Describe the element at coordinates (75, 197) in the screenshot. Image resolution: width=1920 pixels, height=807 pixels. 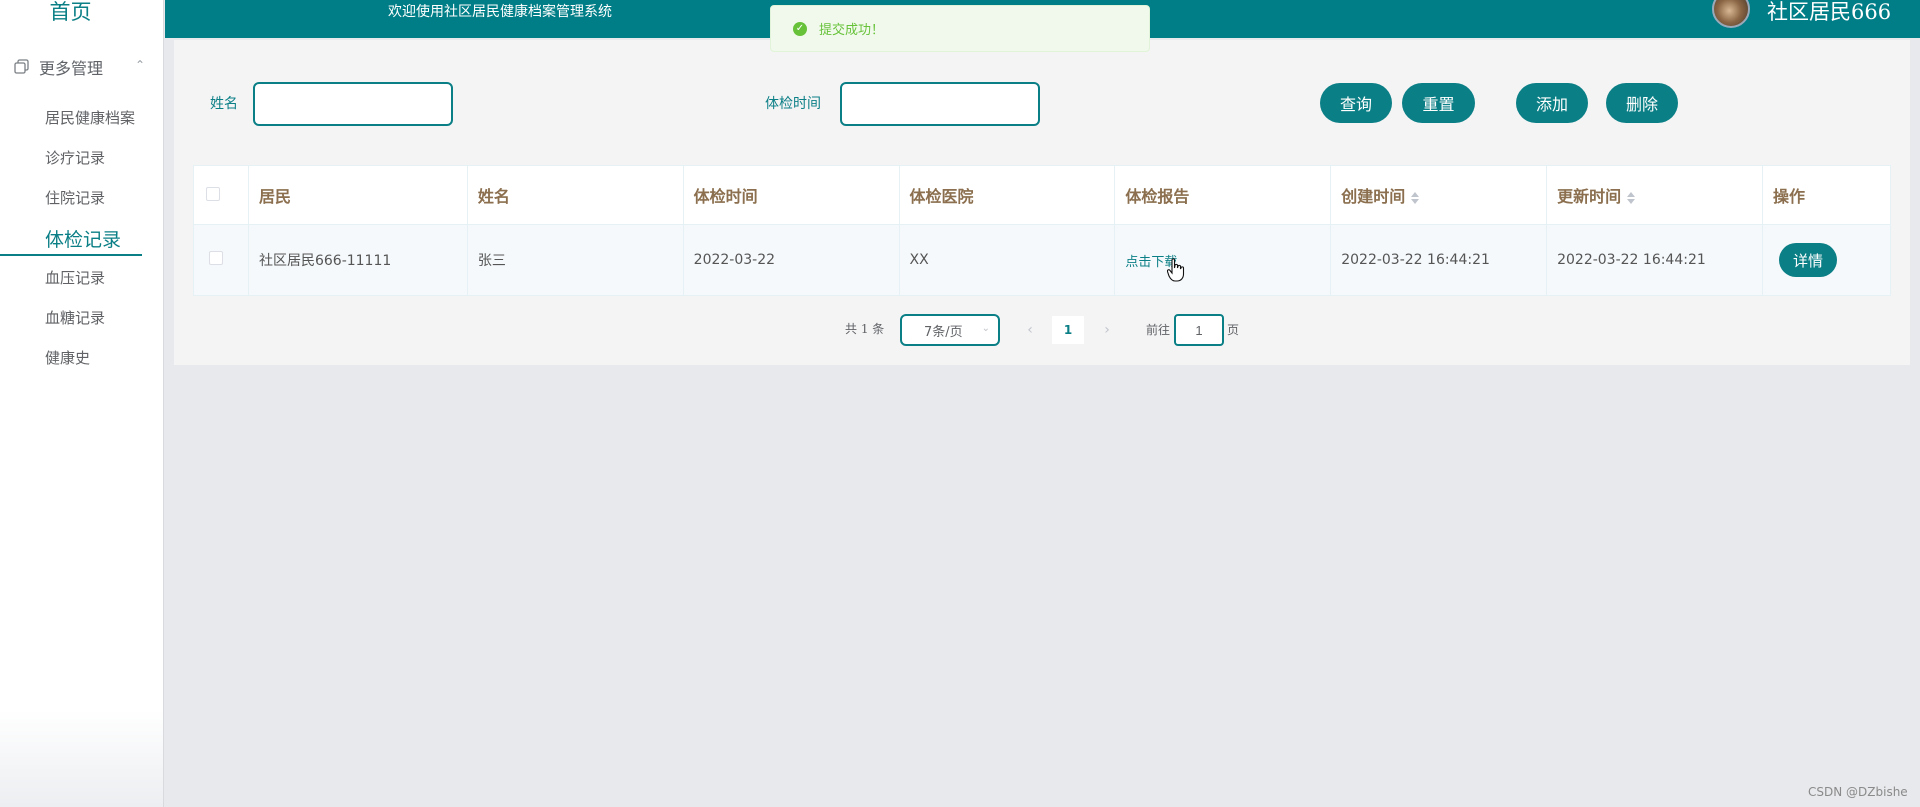
I see `sidebar-item-hospitalization: 住院记录` at that location.